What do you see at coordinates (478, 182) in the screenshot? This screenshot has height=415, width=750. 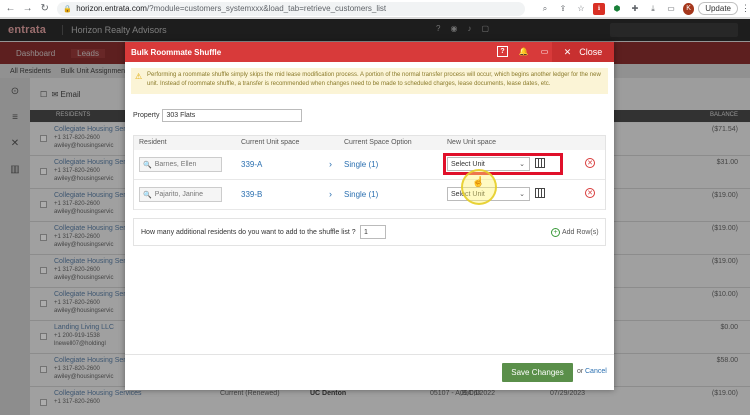 I see `mouse-cursor-icon: ☝` at bounding box center [478, 182].